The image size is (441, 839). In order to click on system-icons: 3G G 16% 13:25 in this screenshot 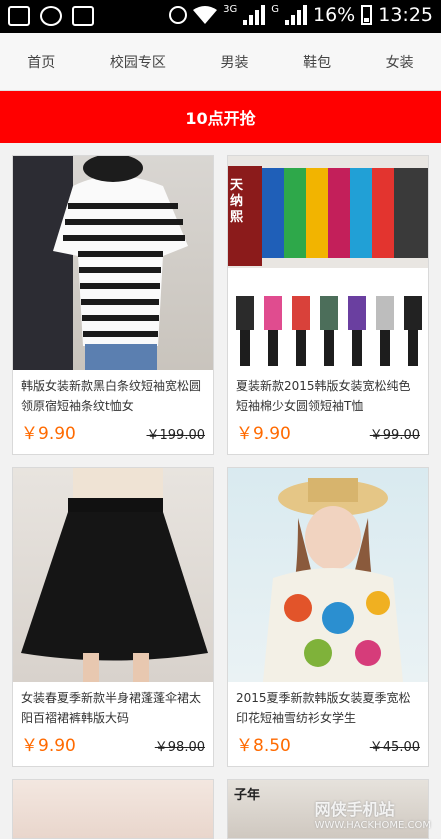, I will do `click(301, 15)`.